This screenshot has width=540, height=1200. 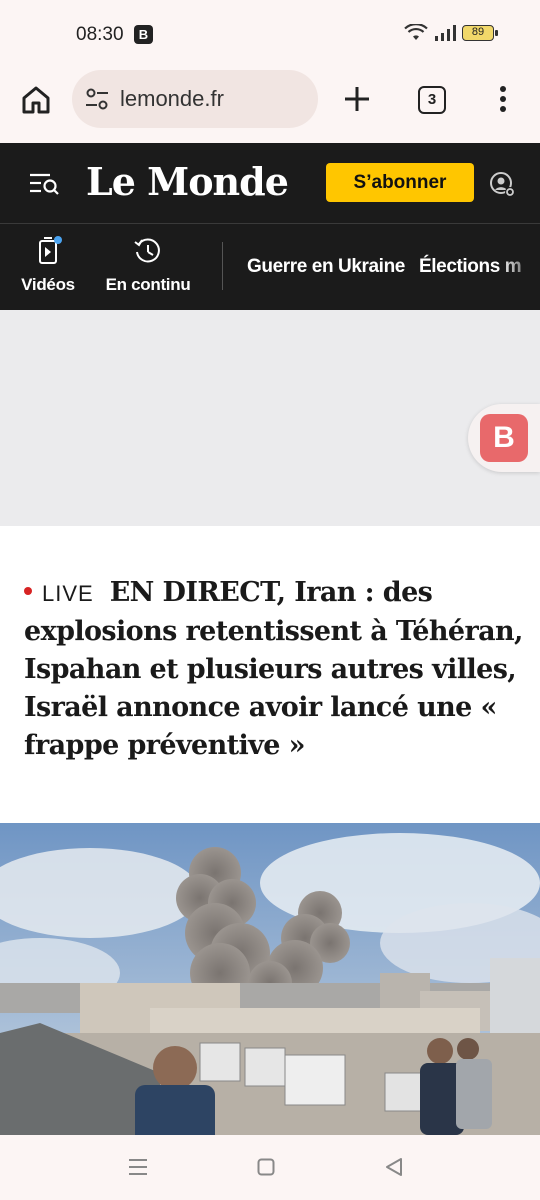 I want to click on status-bar: 08:30 B 89, so click(x=270, y=35).